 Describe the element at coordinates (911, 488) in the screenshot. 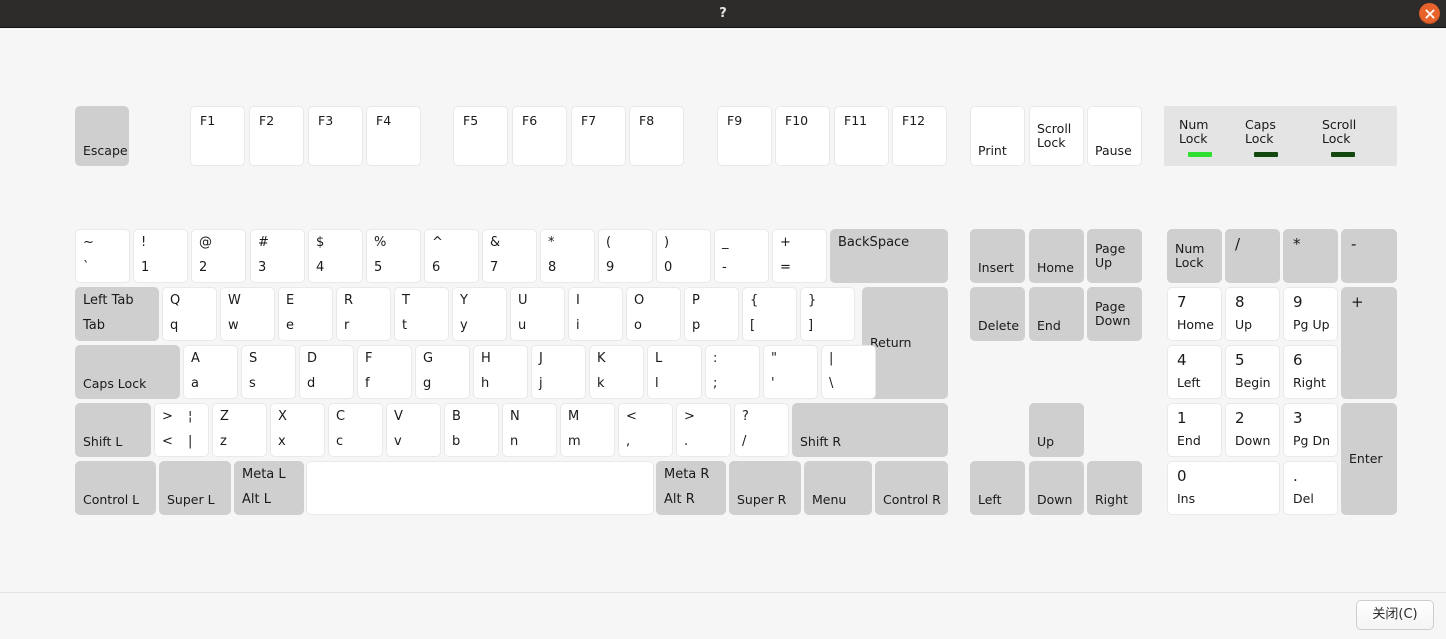

I see `key-control-right: Control R` at that location.